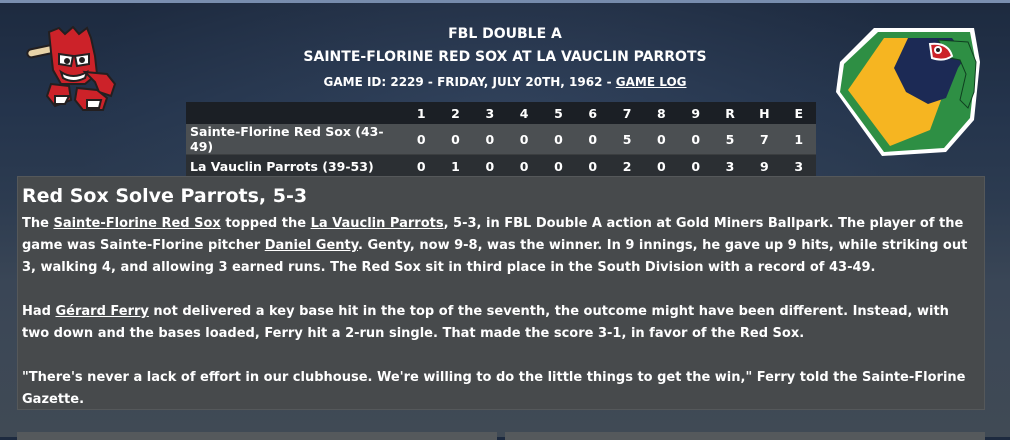 Image resolution: width=1010 pixels, height=440 pixels. I want to click on team-link-parrots: La Vauclin Parrots, so click(377, 223).